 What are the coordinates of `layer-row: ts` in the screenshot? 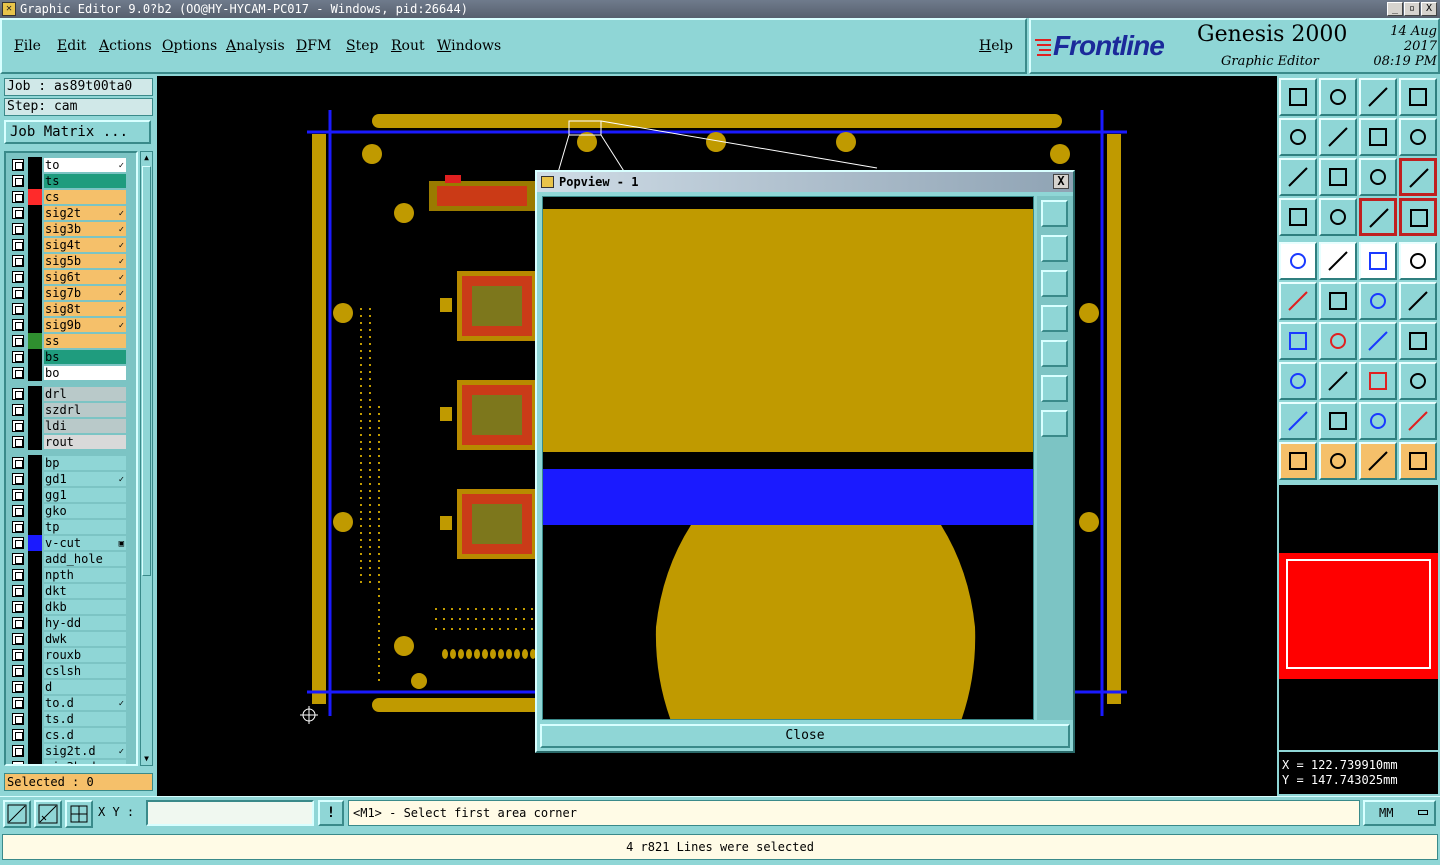 It's located at (72, 181).